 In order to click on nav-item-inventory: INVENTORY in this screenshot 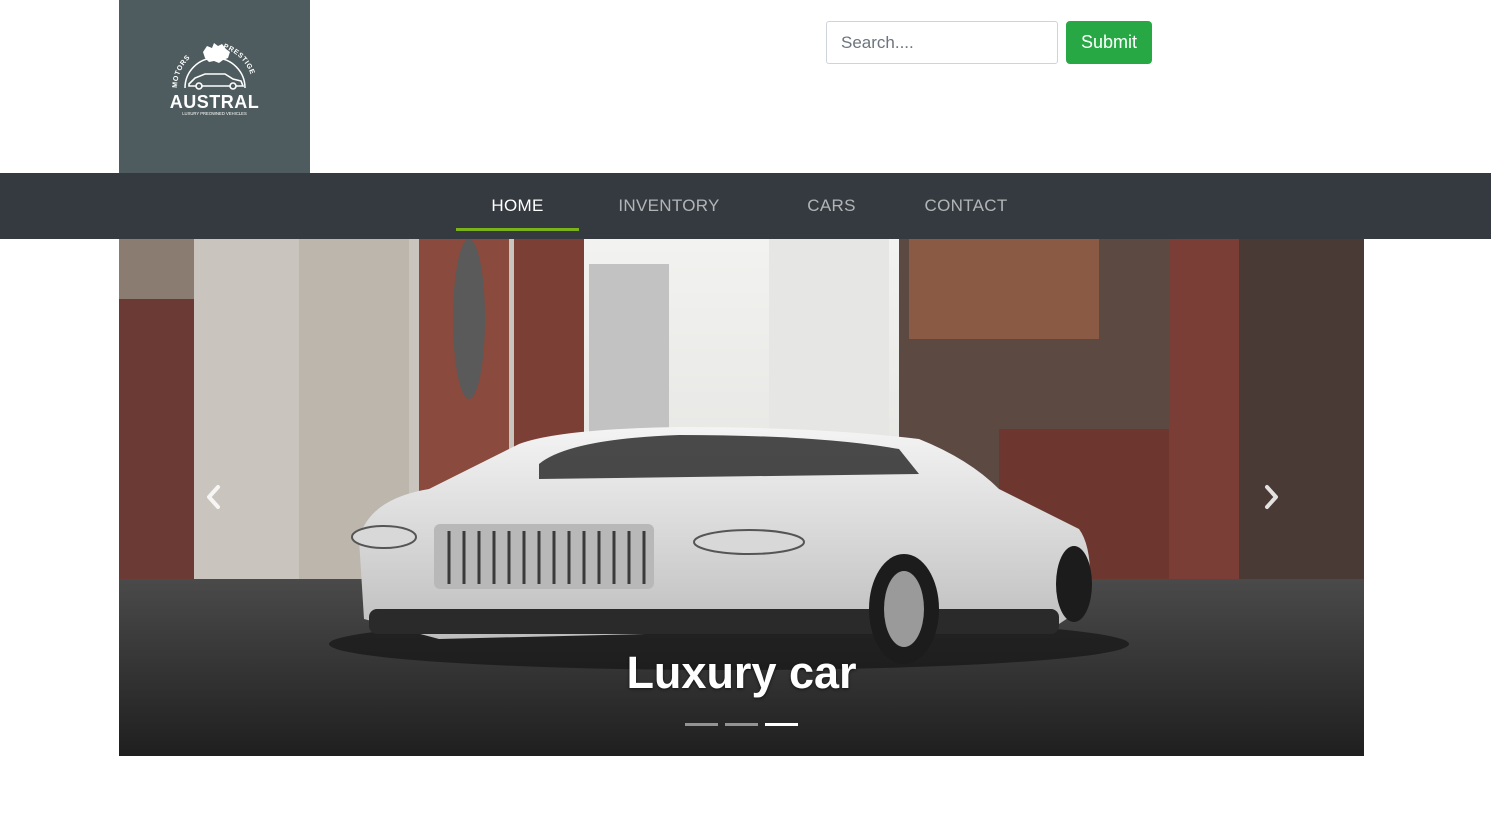, I will do `click(669, 206)`.